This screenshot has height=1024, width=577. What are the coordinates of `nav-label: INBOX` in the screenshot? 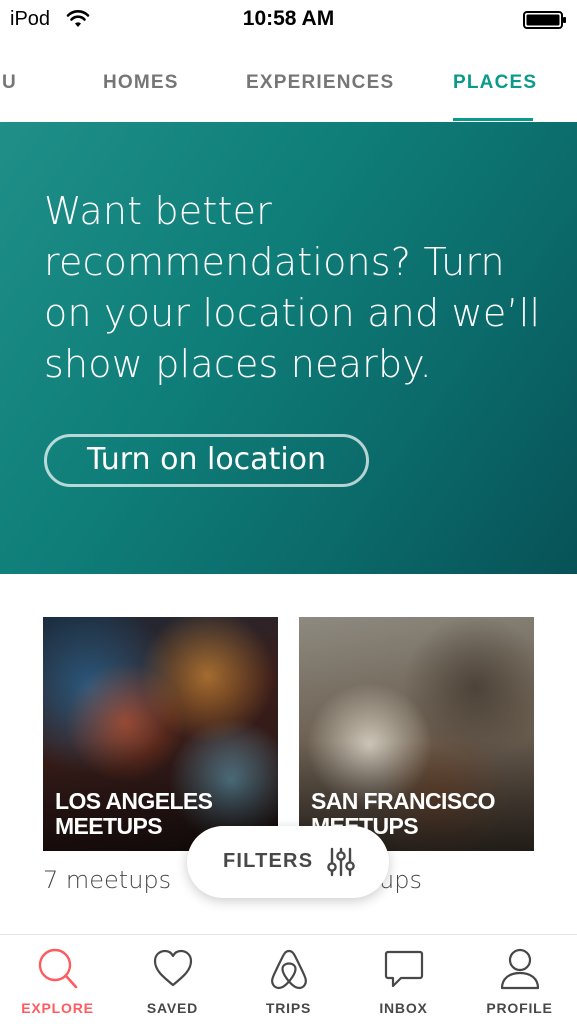 It's located at (403, 1008).